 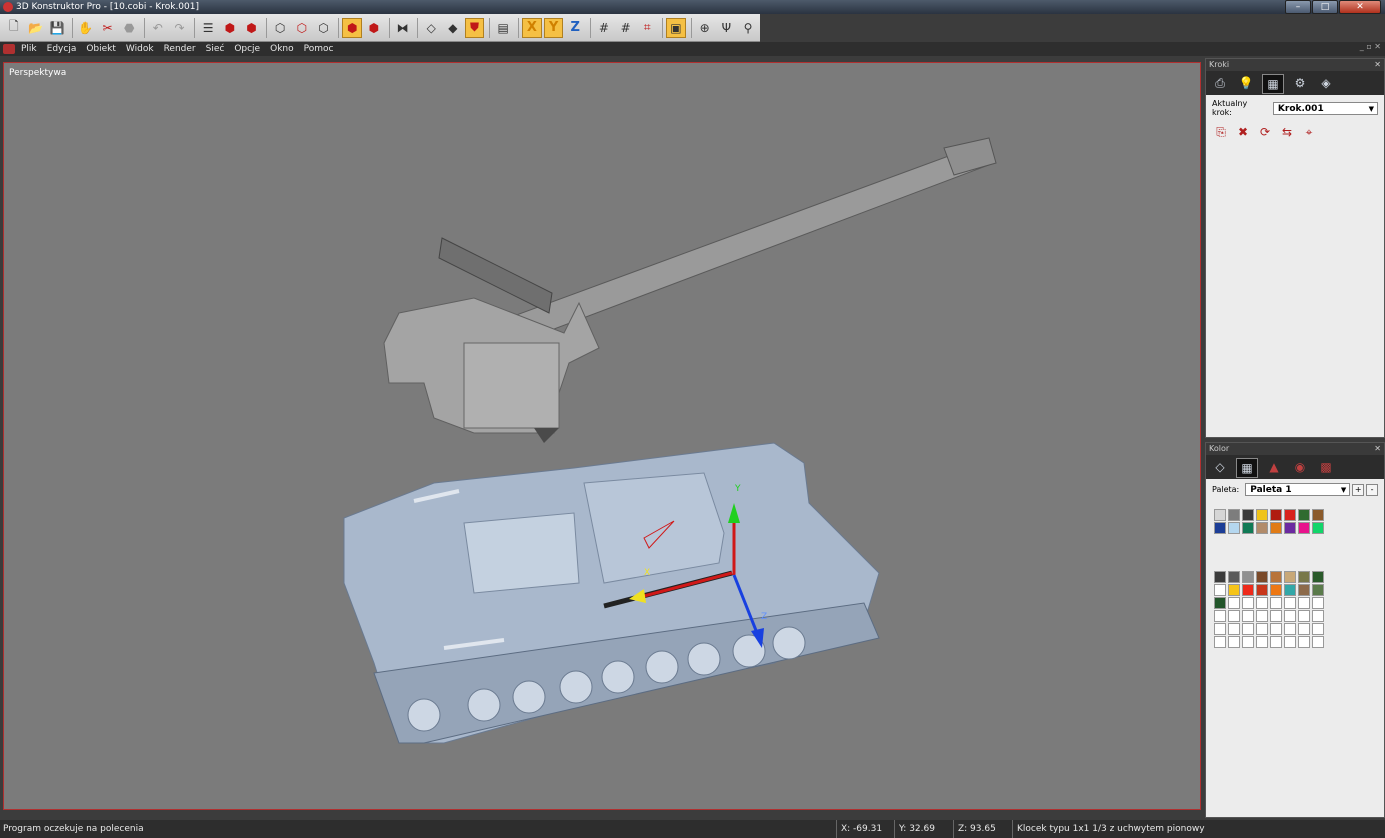 What do you see at coordinates (101, 49) in the screenshot?
I see `menu-obiekt: Obiekt` at bounding box center [101, 49].